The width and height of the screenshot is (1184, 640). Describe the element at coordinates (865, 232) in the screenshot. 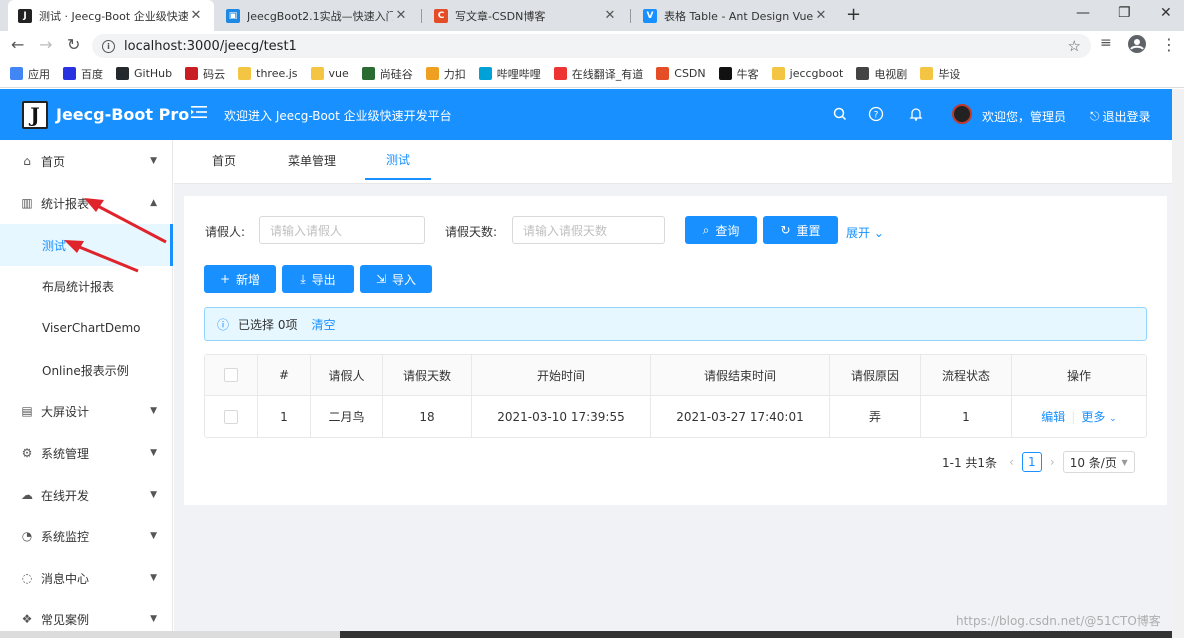

I see `expand-link: 展开 ⌄` at that location.